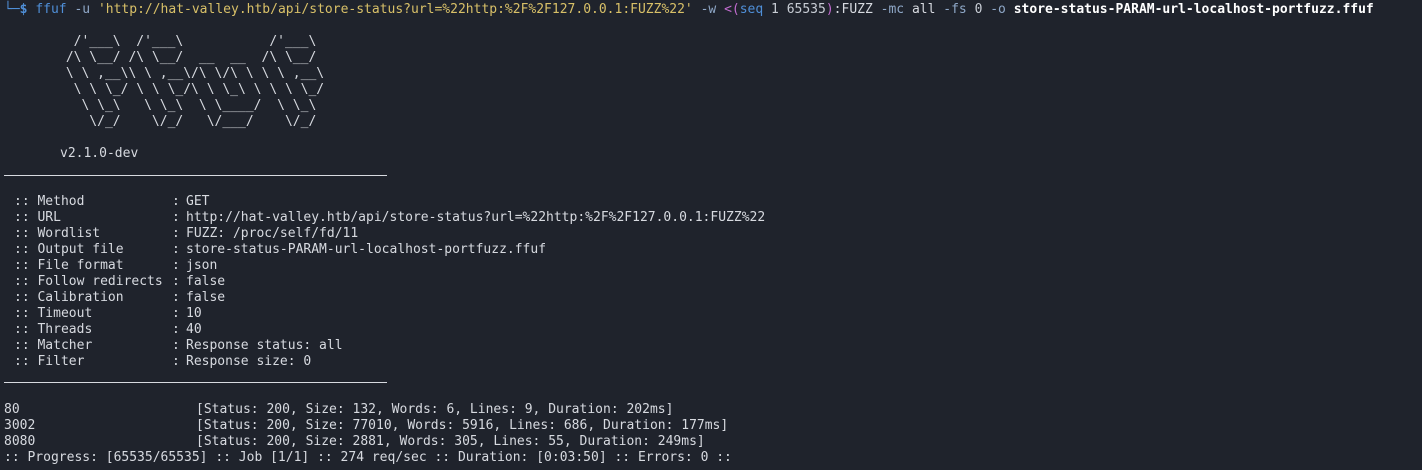  I want to click on result-port: 8080, so click(20, 441).